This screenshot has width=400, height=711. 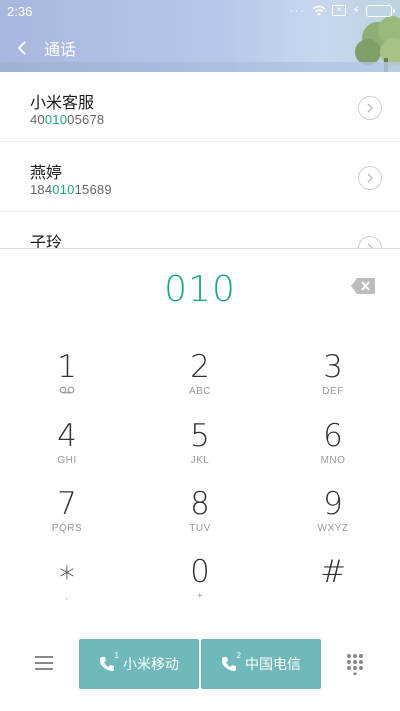 I want to click on key-letters, so click(x=333, y=597).